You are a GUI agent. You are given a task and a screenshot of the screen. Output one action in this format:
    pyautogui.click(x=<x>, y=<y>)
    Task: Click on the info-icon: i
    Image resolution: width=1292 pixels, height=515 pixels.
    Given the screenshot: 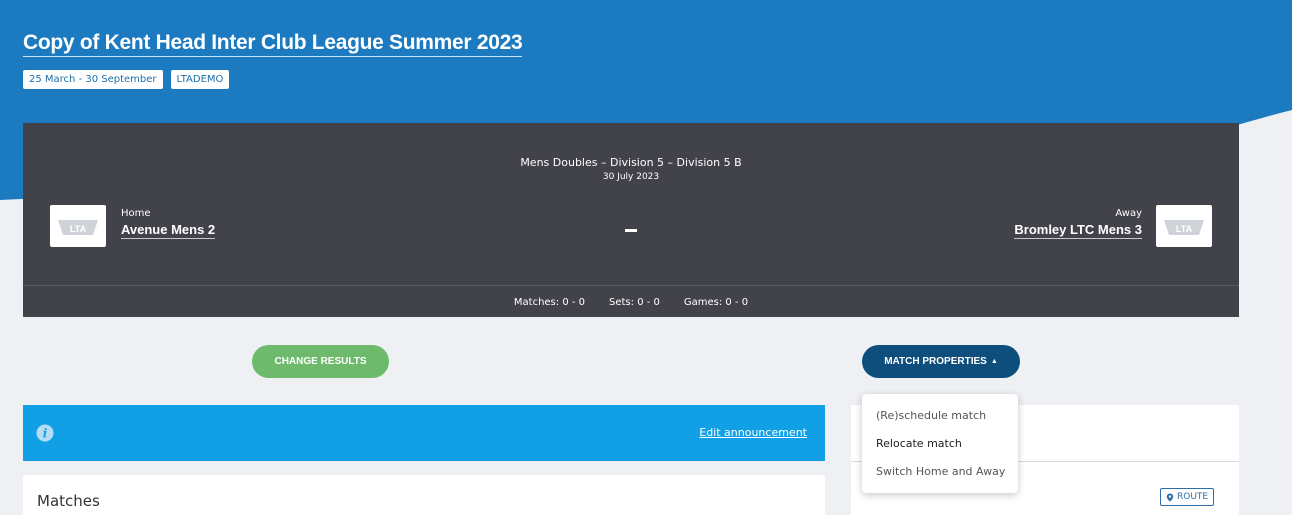 What is the action you would take?
    pyautogui.click(x=45, y=433)
    